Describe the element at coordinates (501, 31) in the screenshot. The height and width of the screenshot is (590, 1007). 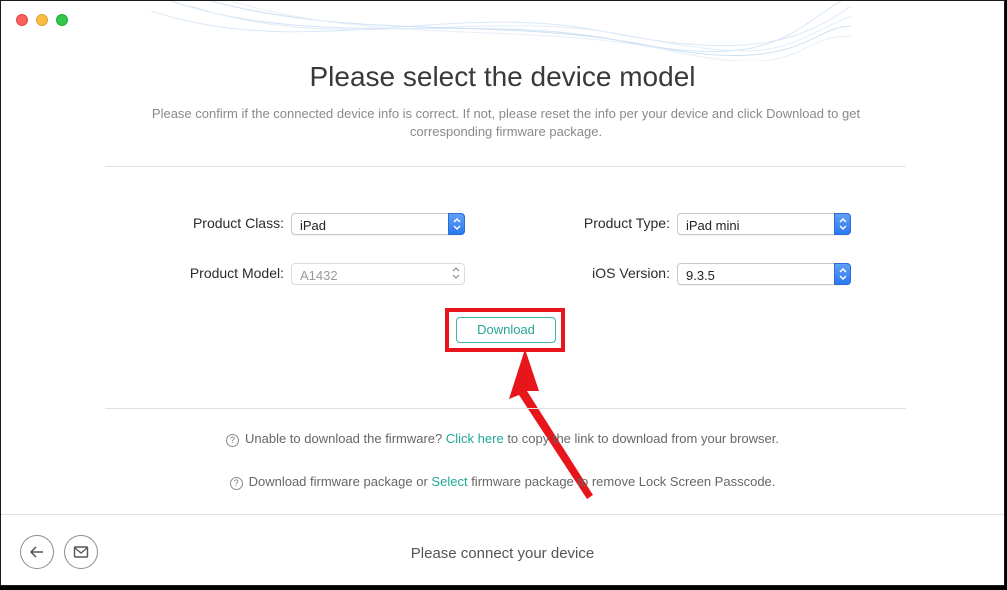
I see `decorative-waves` at that location.